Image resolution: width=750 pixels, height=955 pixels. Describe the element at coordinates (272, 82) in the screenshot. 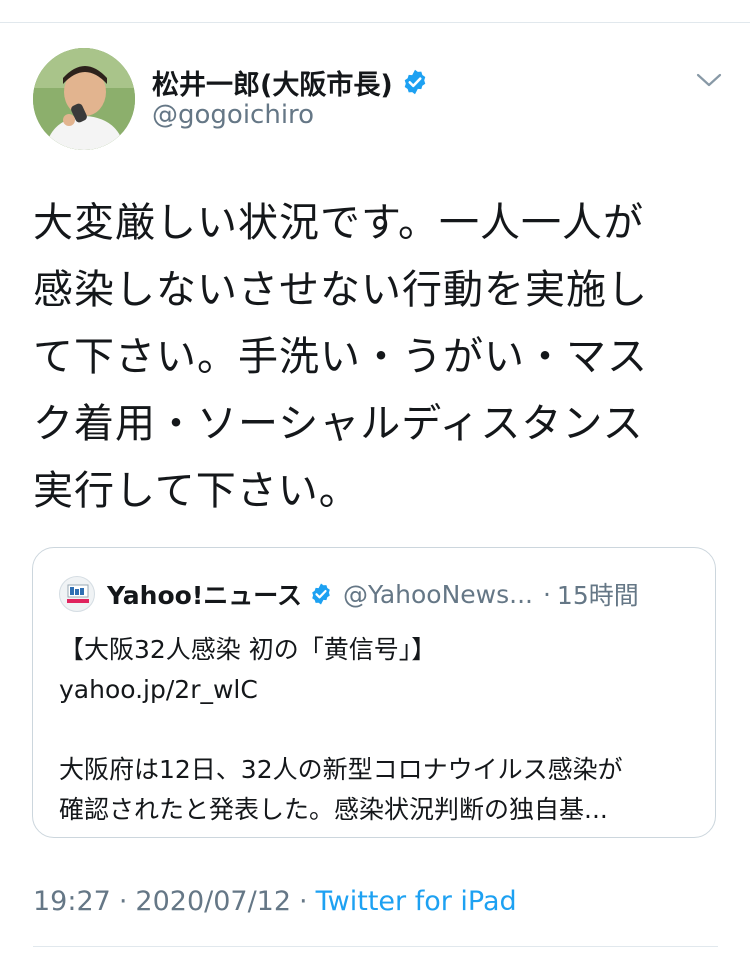

I see `author-display-name: 松井一郎(大阪市長)` at that location.